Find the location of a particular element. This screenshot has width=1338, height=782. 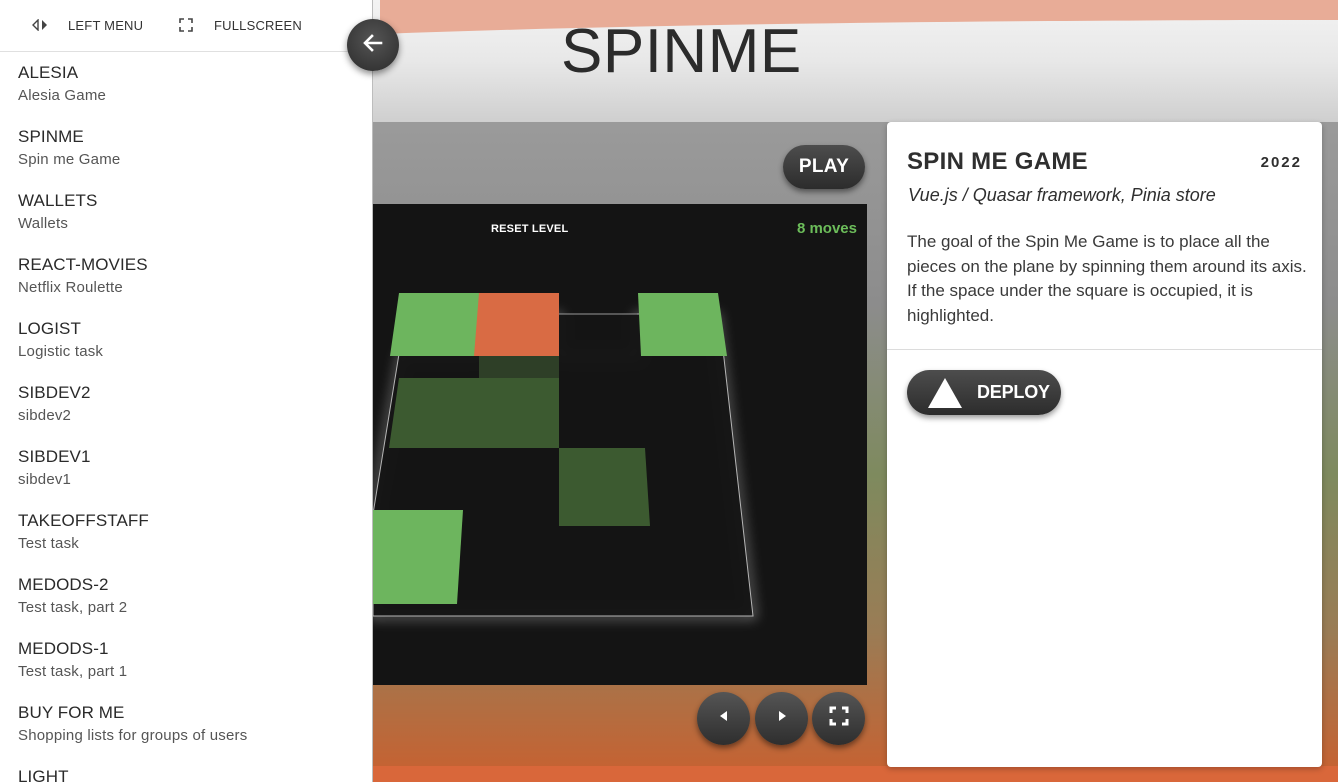

menu-item-subtitle: Test task, part 1 is located at coordinates (73, 671).